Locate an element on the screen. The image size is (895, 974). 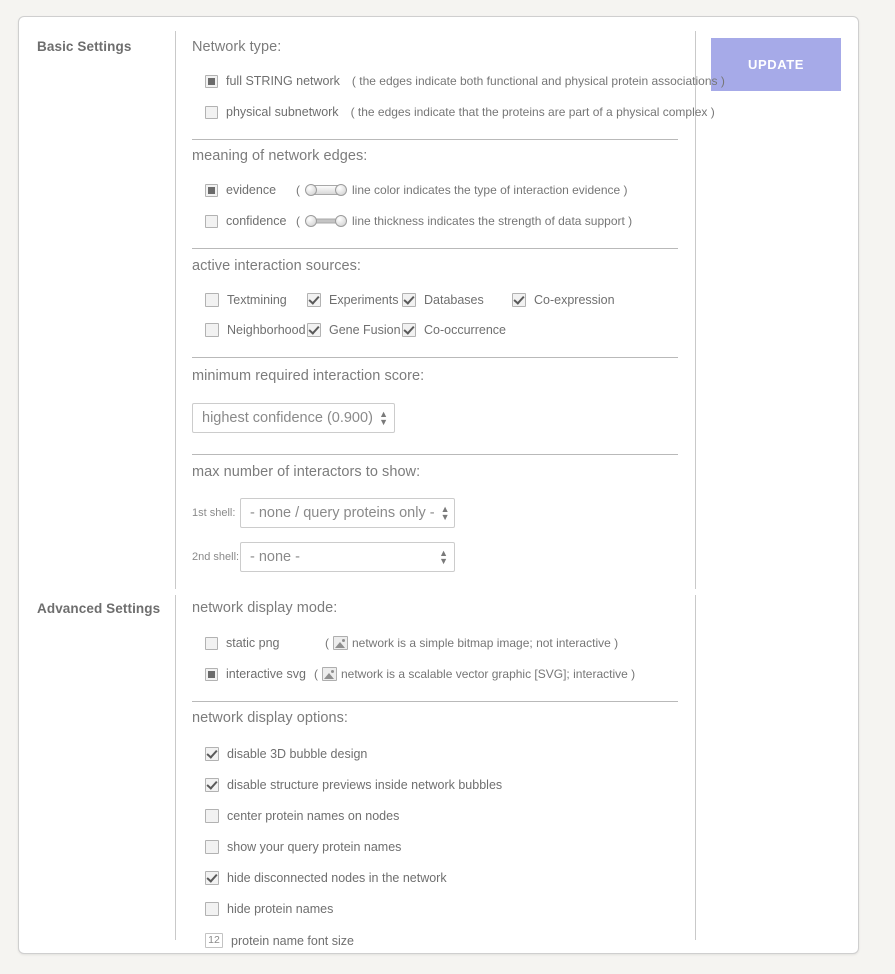
display-option-hide-disconnected: hide disconnected nodes in the network is located at coordinates (353, 878).